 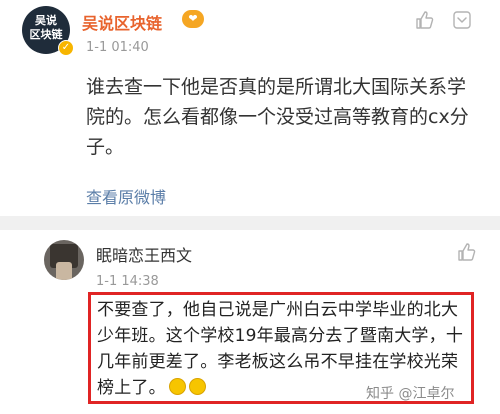 I want to click on avatar-text-line1: 吴说, so click(x=46, y=20).